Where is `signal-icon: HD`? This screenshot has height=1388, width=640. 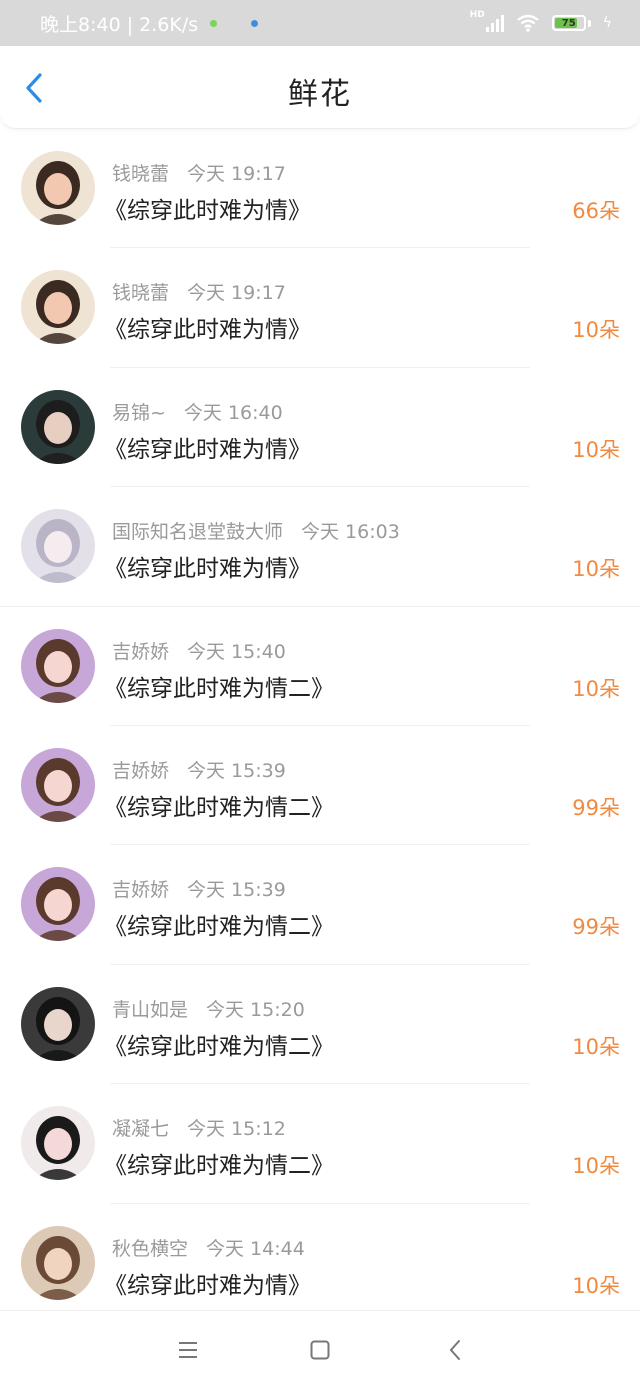 signal-icon: HD is located at coordinates (487, 21).